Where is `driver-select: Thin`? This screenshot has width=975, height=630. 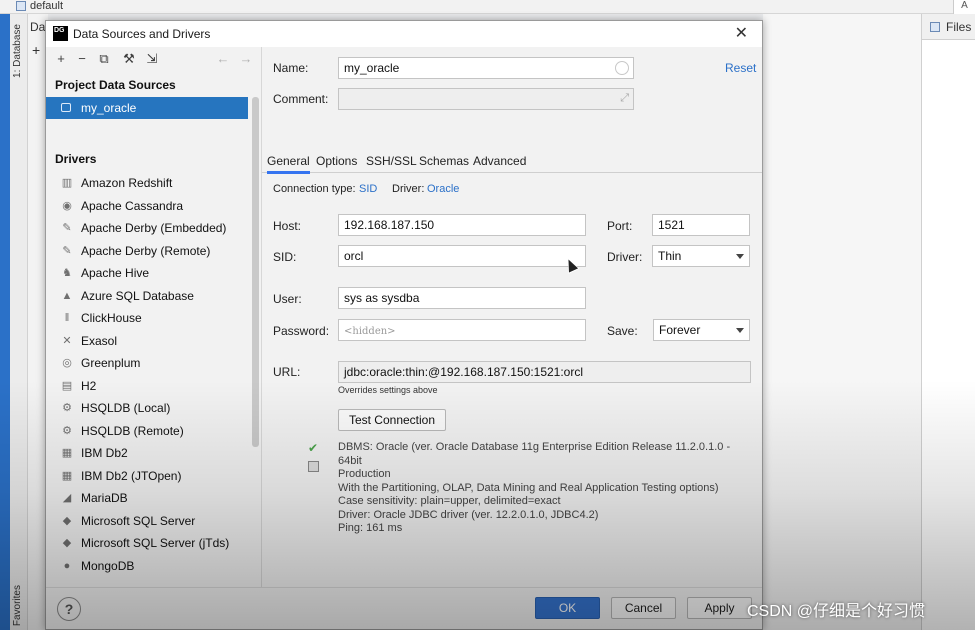
driver-select: Thin is located at coordinates (701, 256).